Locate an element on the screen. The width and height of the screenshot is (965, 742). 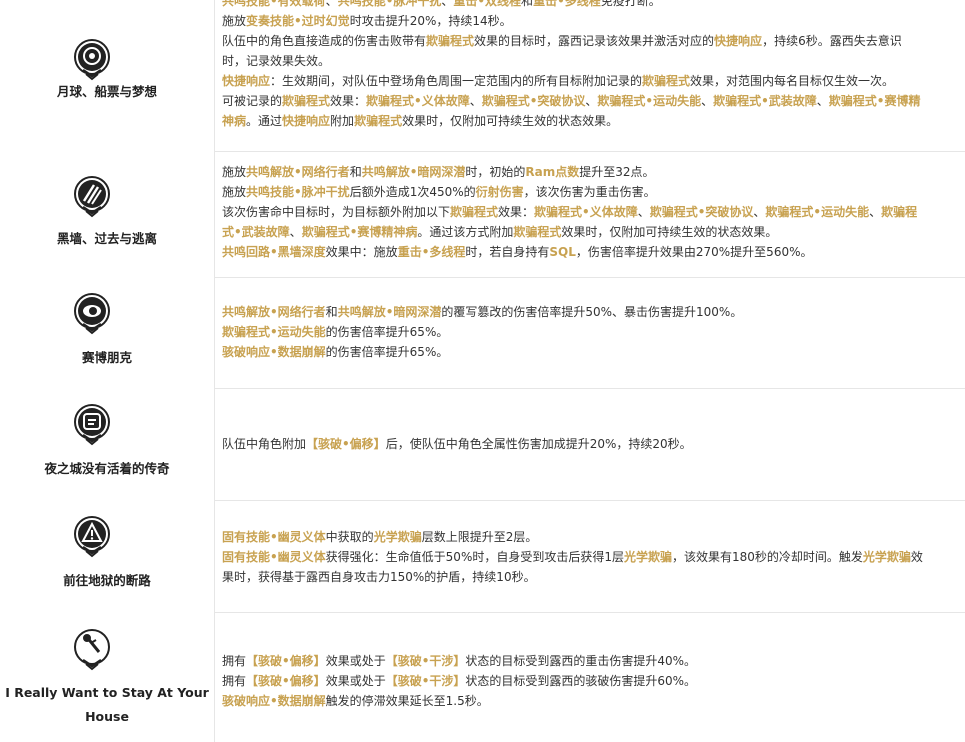
plain-text: 时，初始的 is located at coordinates (495, 172).